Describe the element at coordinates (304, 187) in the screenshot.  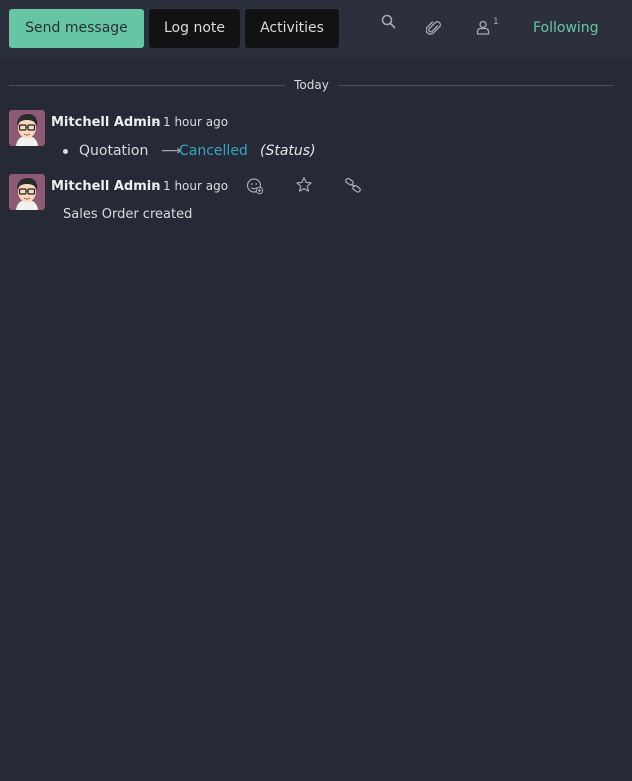
I see `star-icon` at that location.